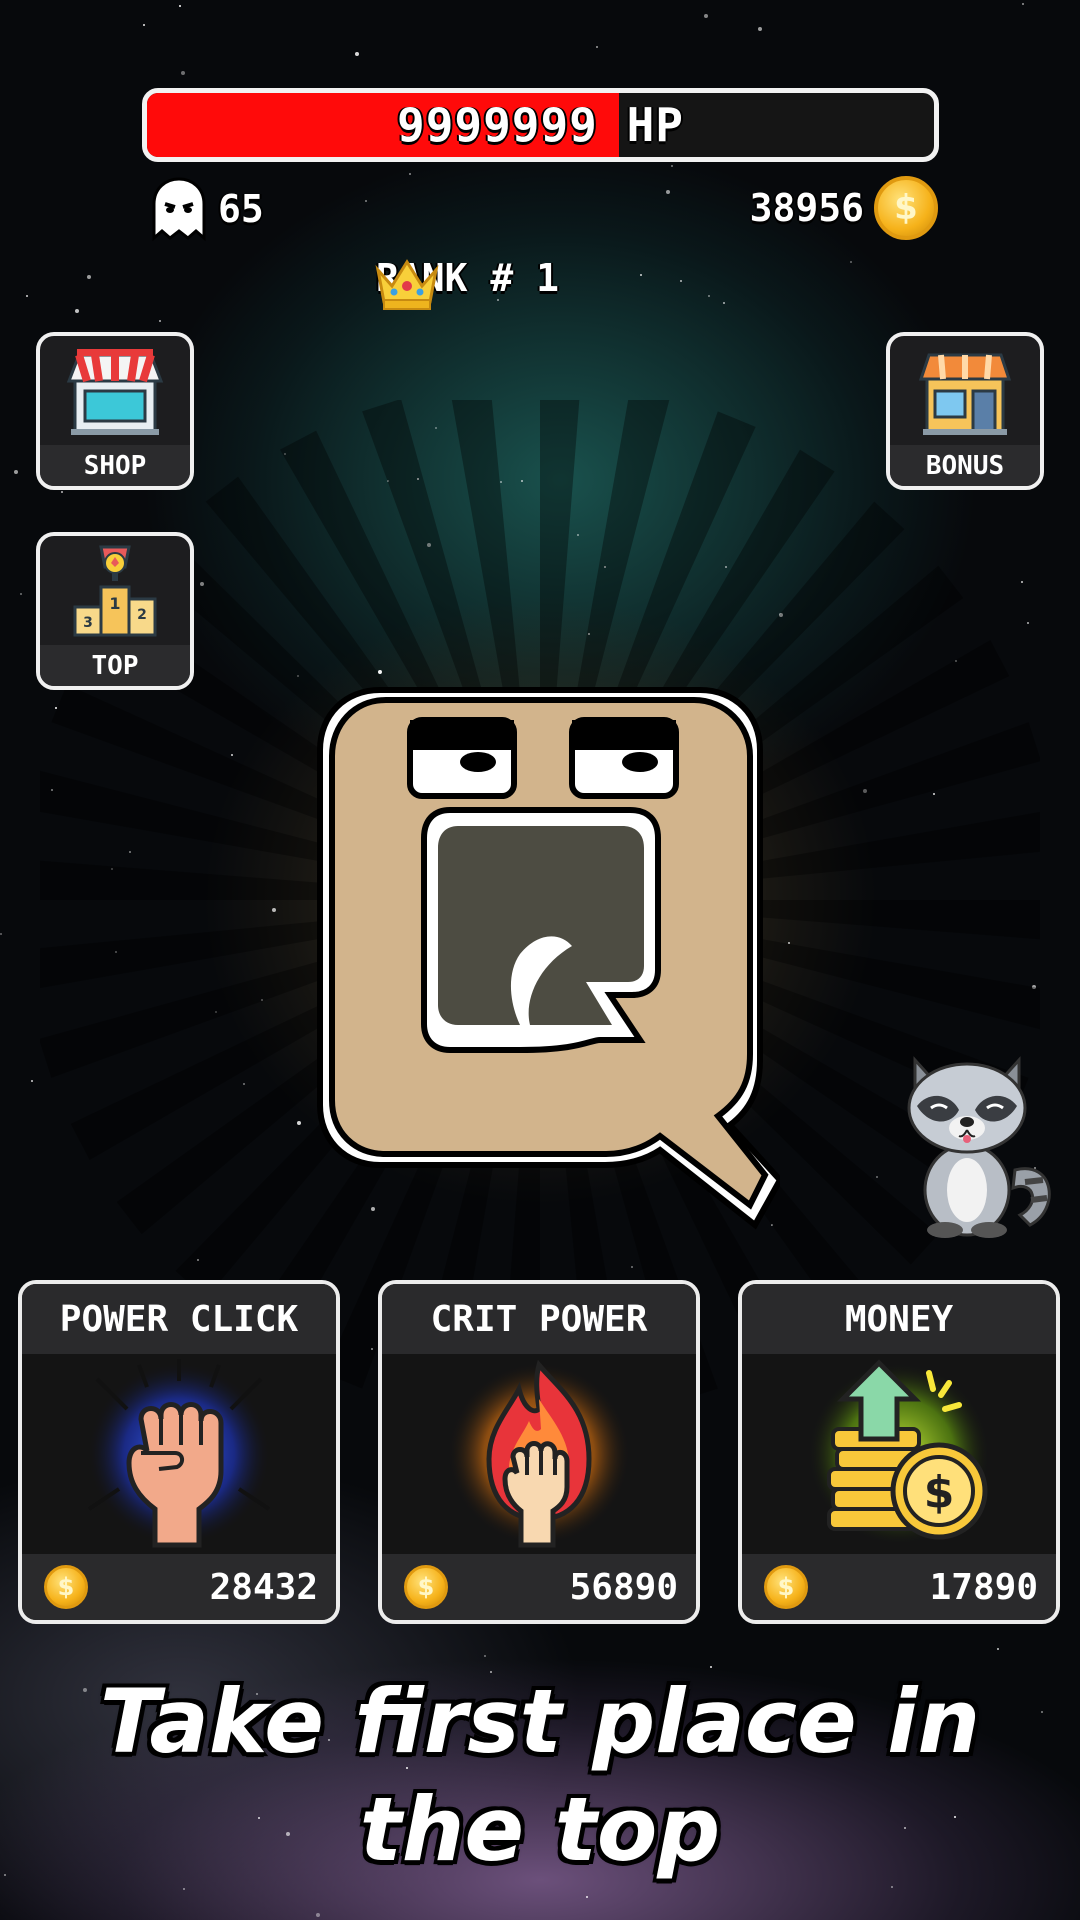  I want to click on upgrade-price-row: $ 56890, so click(539, 1587).